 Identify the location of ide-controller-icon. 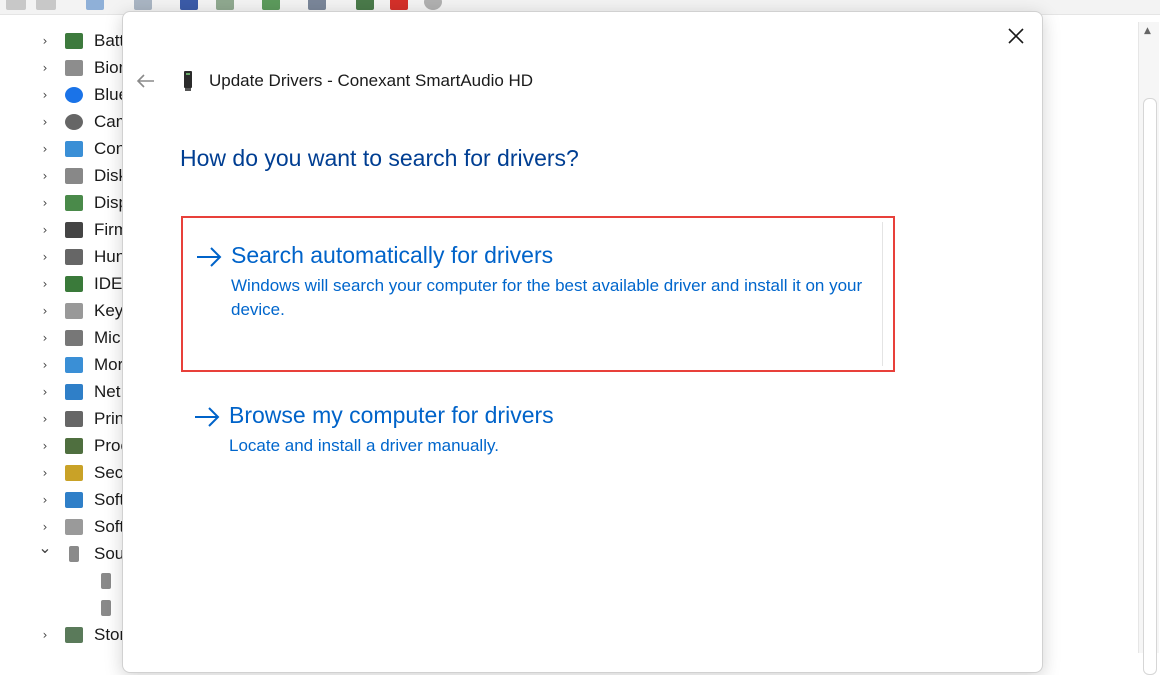
(74, 284).